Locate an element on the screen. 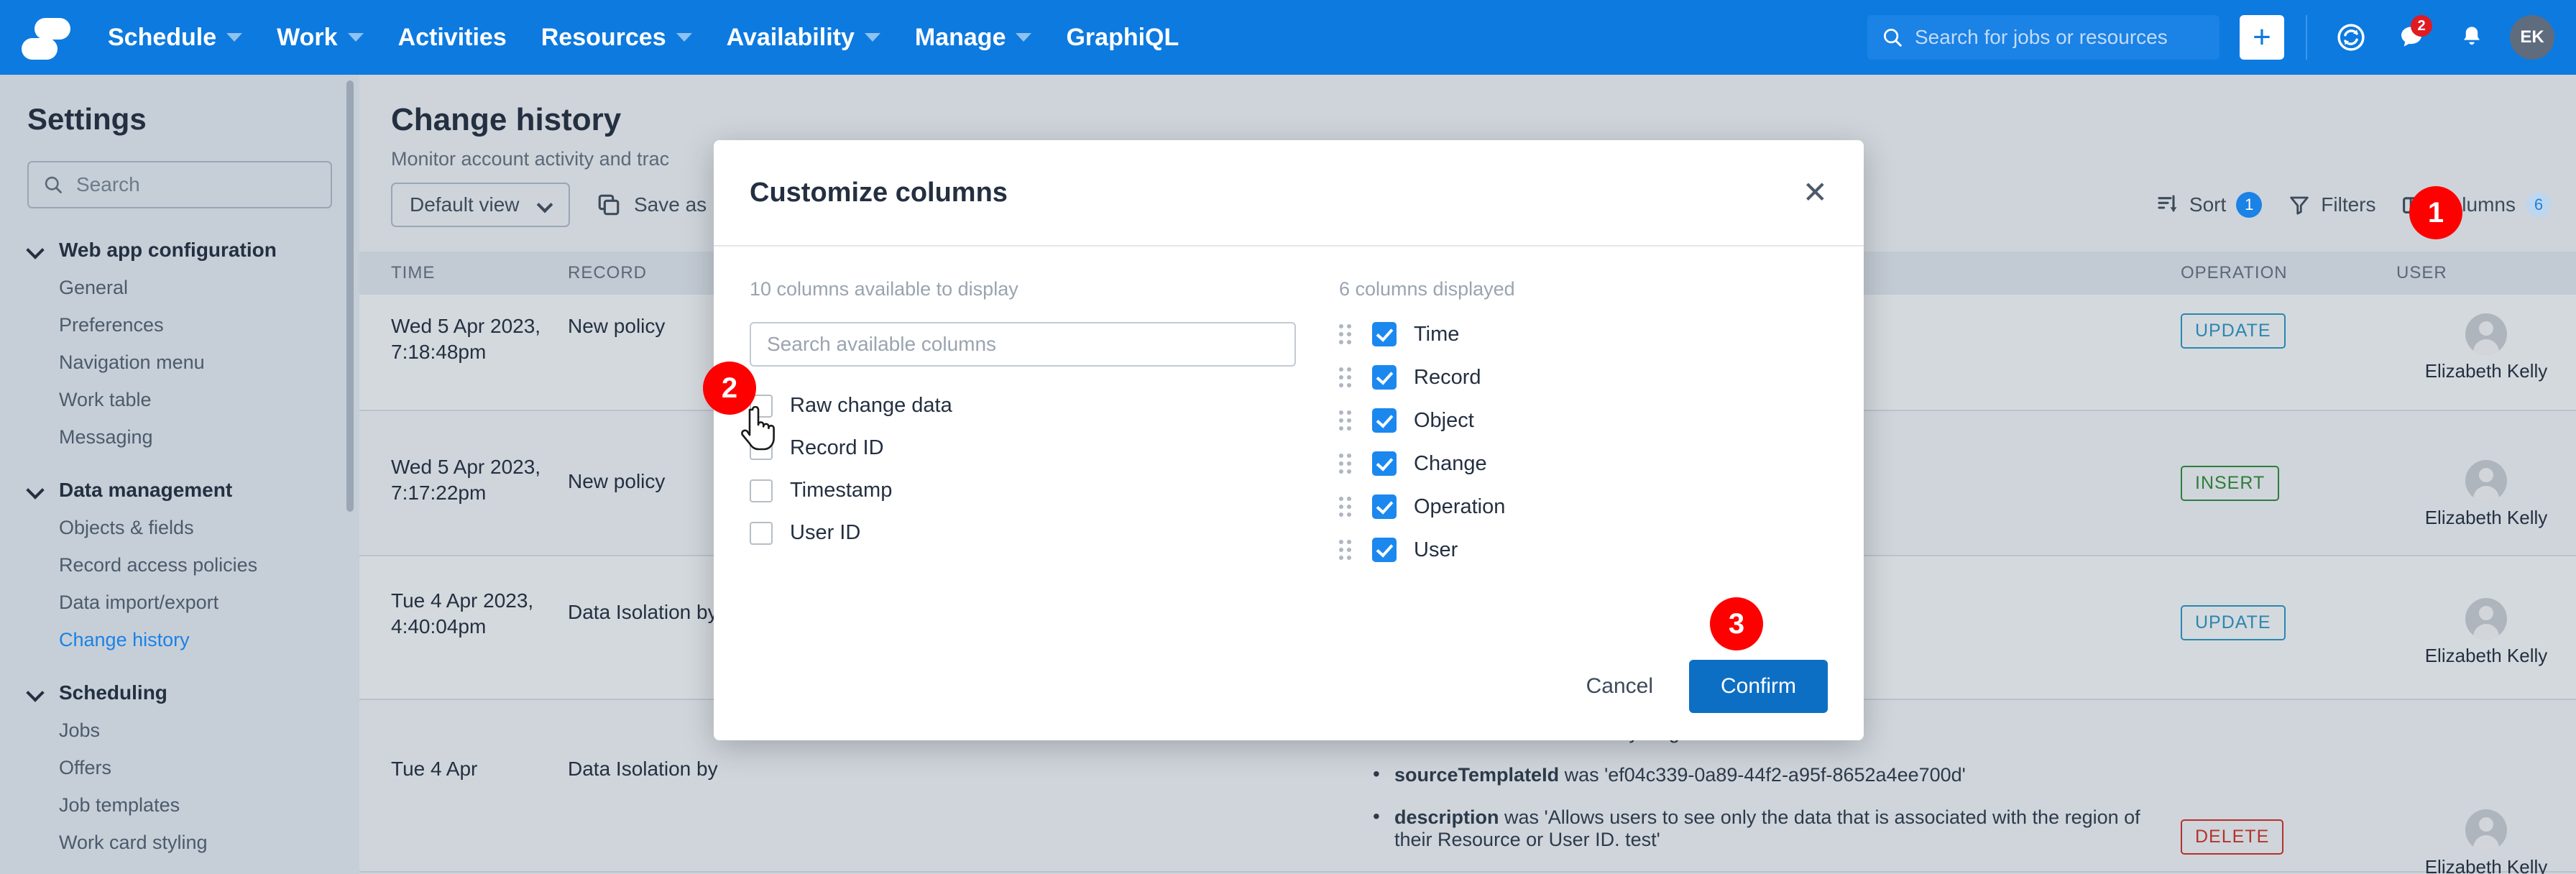 Image resolution: width=2576 pixels, height=874 pixels. filters-button: Filters is located at coordinates (2332, 204).